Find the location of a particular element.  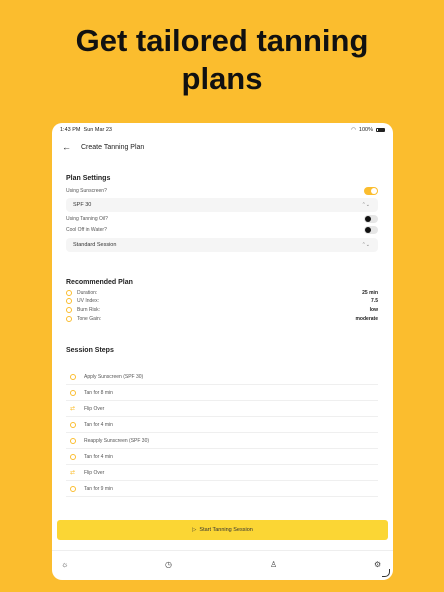

plan-settings-title: Plan Settings is located at coordinates (88, 178).